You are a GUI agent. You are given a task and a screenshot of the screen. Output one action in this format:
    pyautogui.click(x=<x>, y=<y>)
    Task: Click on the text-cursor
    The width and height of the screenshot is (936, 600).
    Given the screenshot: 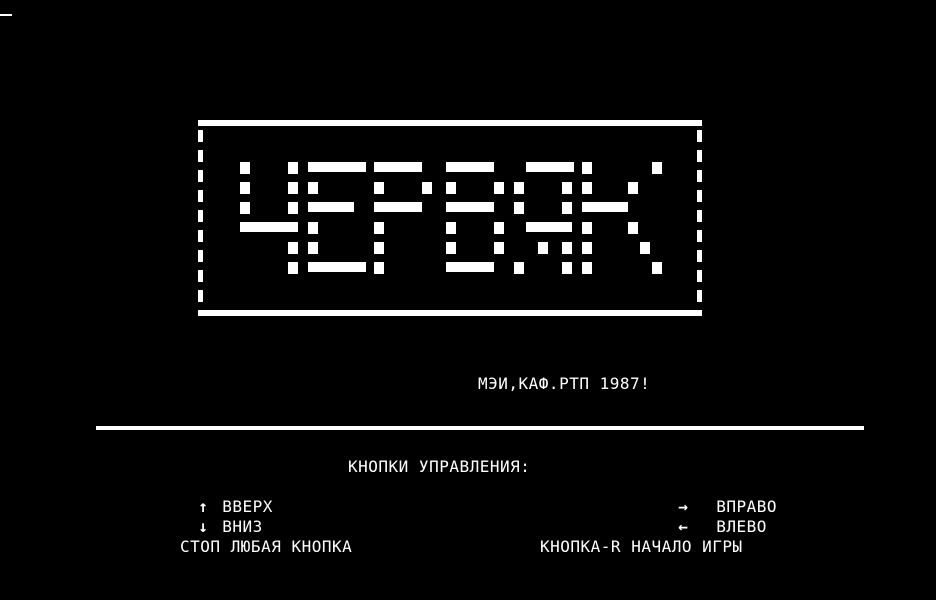 What is the action you would take?
    pyautogui.click(x=6, y=15)
    